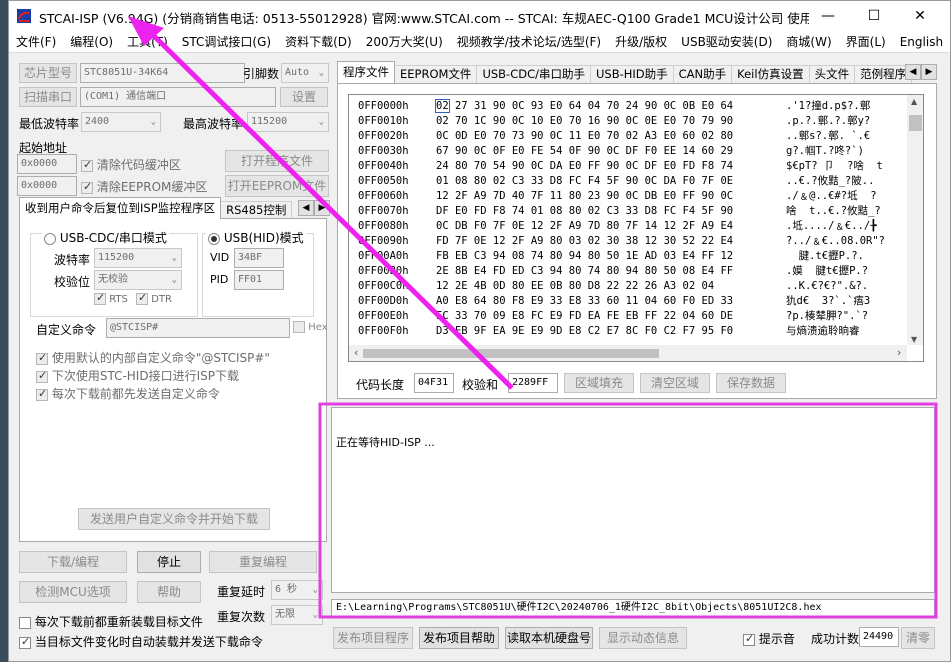 The image size is (951, 662). What do you see at coordinates (198, 328) in the screenshot?
I see `custom-command-field: @STCISP#` at bounding box center [198, 328].